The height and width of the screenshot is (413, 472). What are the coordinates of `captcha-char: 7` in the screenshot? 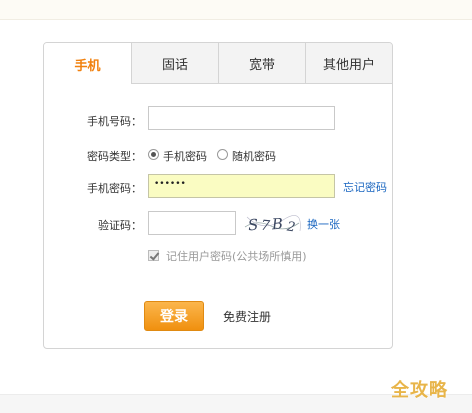 It's located at (265, 226).